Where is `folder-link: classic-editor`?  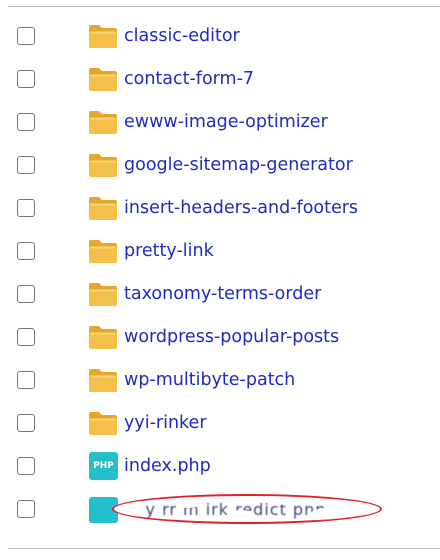 folder-link: classic-editor is located at coordinates (182, 36).